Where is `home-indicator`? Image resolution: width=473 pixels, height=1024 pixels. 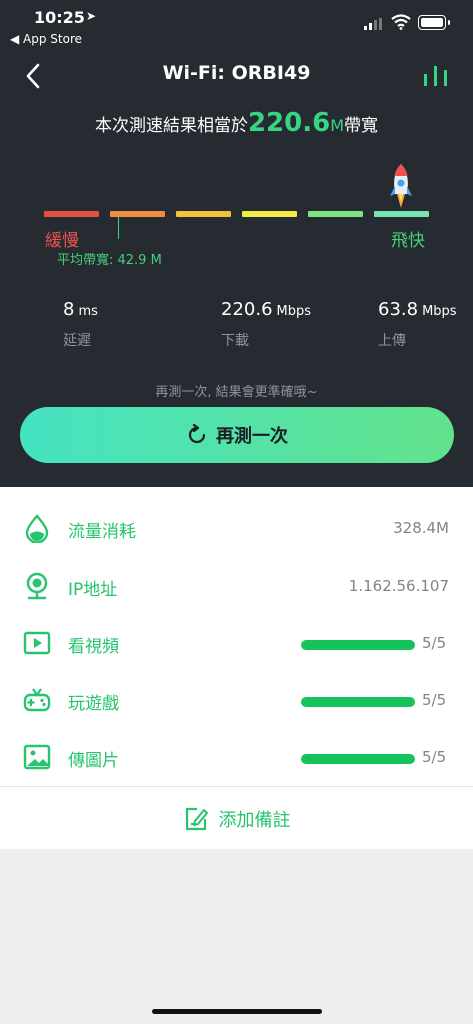 home-indicator is located at coordinates (237, 1011).